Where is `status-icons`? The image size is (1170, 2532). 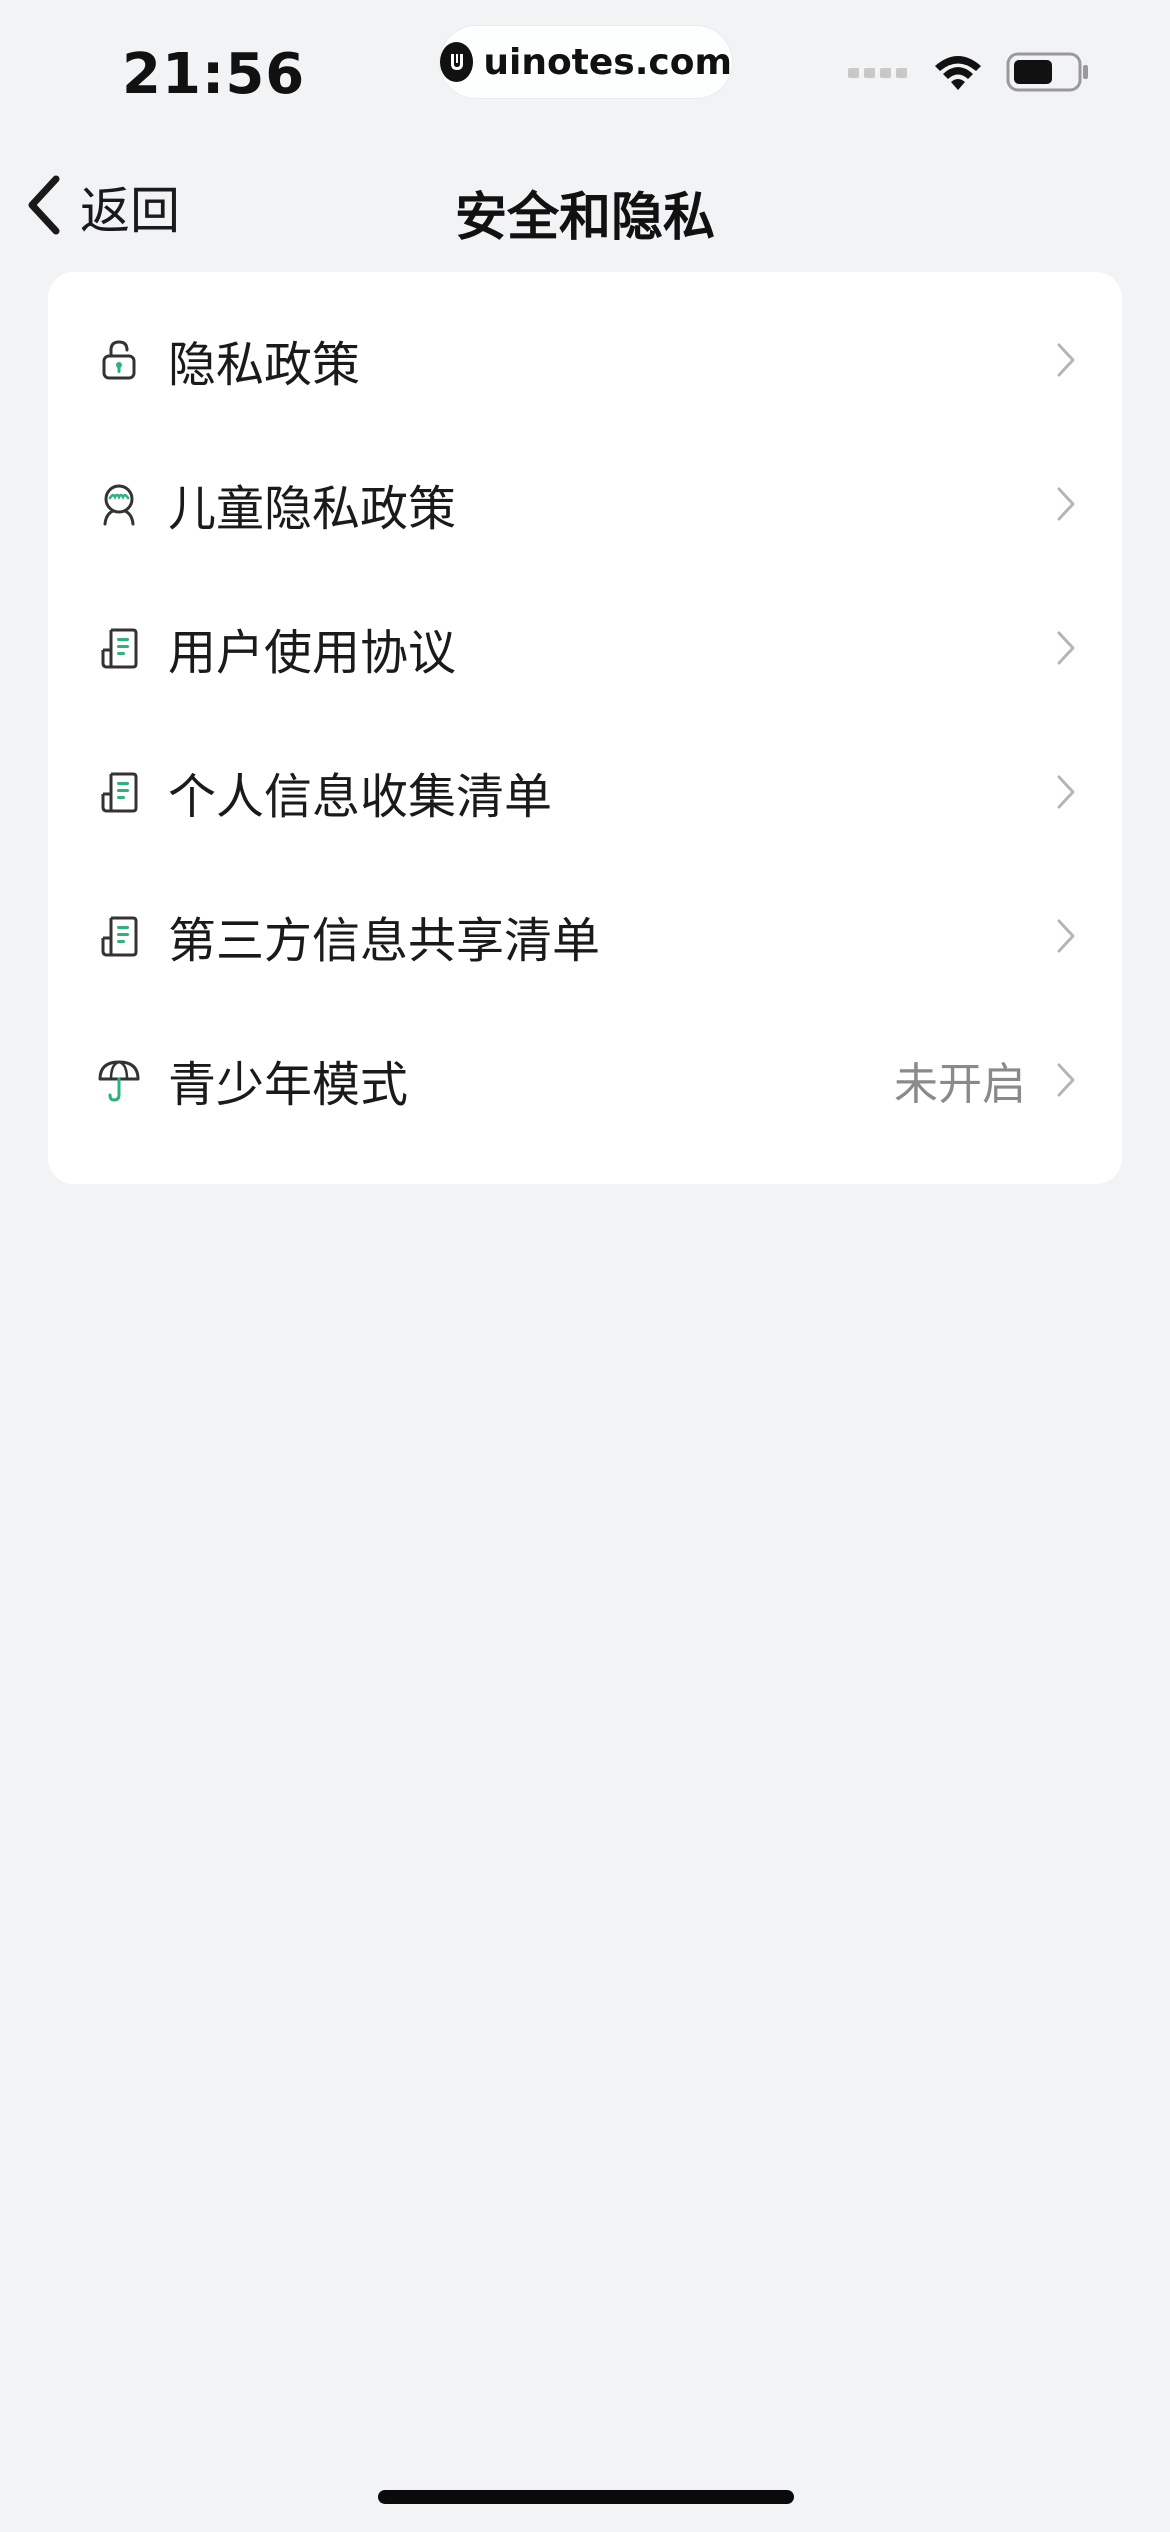 status-icons is located at coordinates (969, 74).